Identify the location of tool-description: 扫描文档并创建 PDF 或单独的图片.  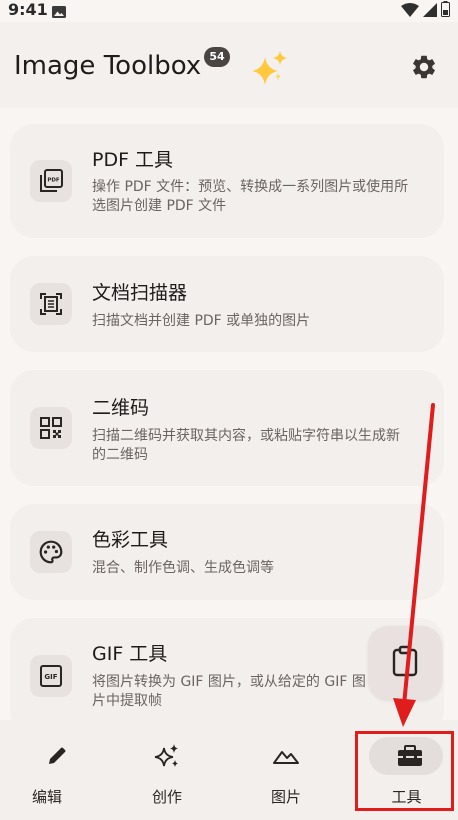
(201, 321).